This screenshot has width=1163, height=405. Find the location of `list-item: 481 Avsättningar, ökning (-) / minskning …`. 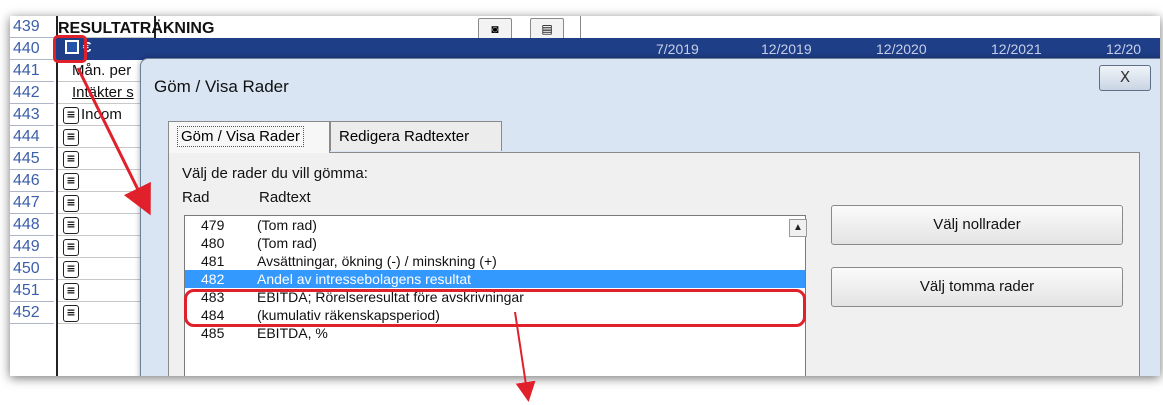

list-item: 481 Avsättningar, ökning (-) / minskning … is located at coordinates (495, 261).